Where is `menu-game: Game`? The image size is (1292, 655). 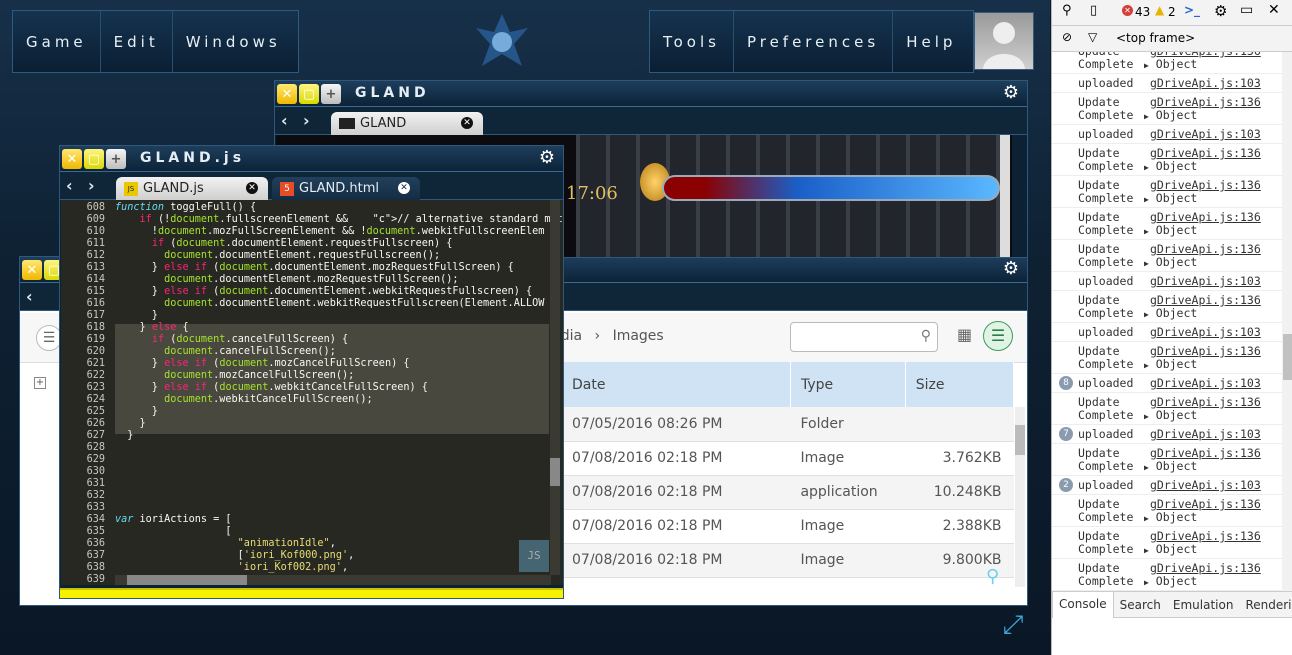 menu-game: Game is located at coordinates (57, 41).